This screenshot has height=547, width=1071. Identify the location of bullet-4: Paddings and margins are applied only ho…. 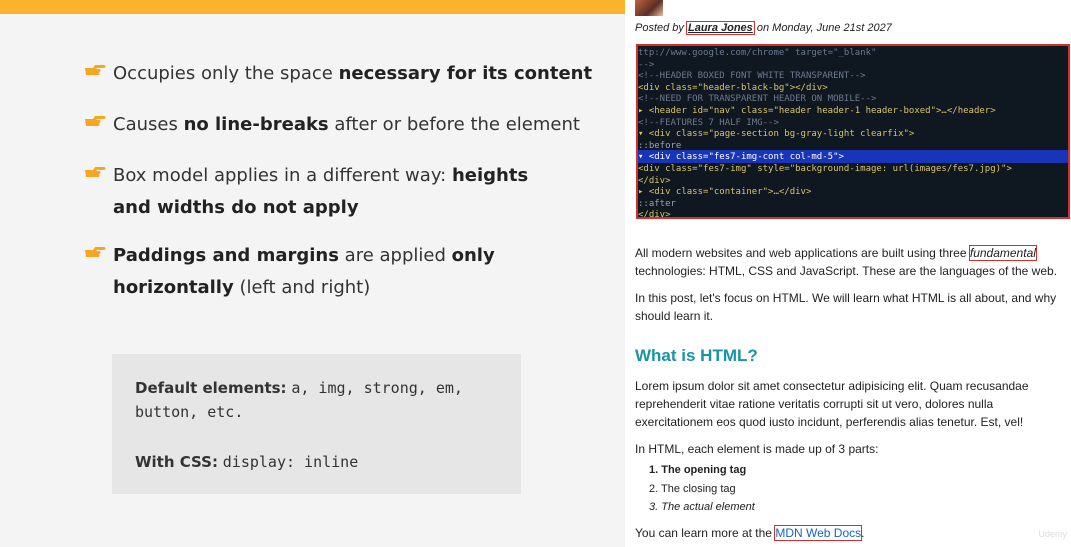
(294, 272).